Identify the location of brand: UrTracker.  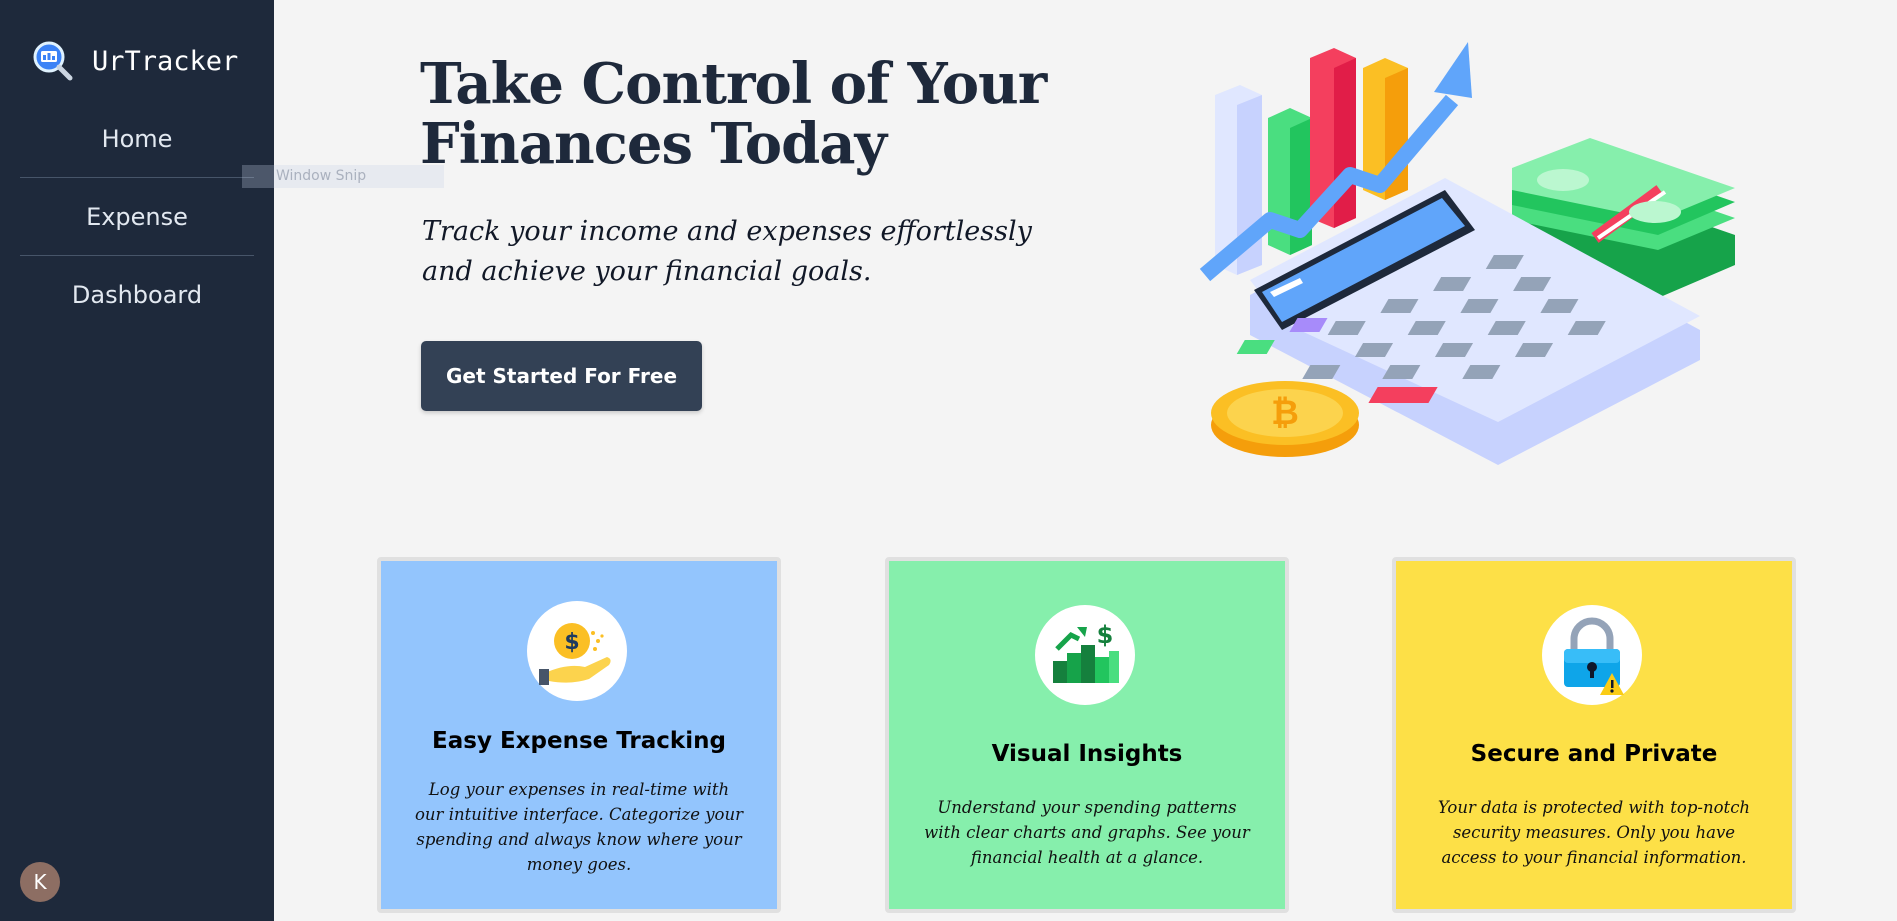
(135, 61).